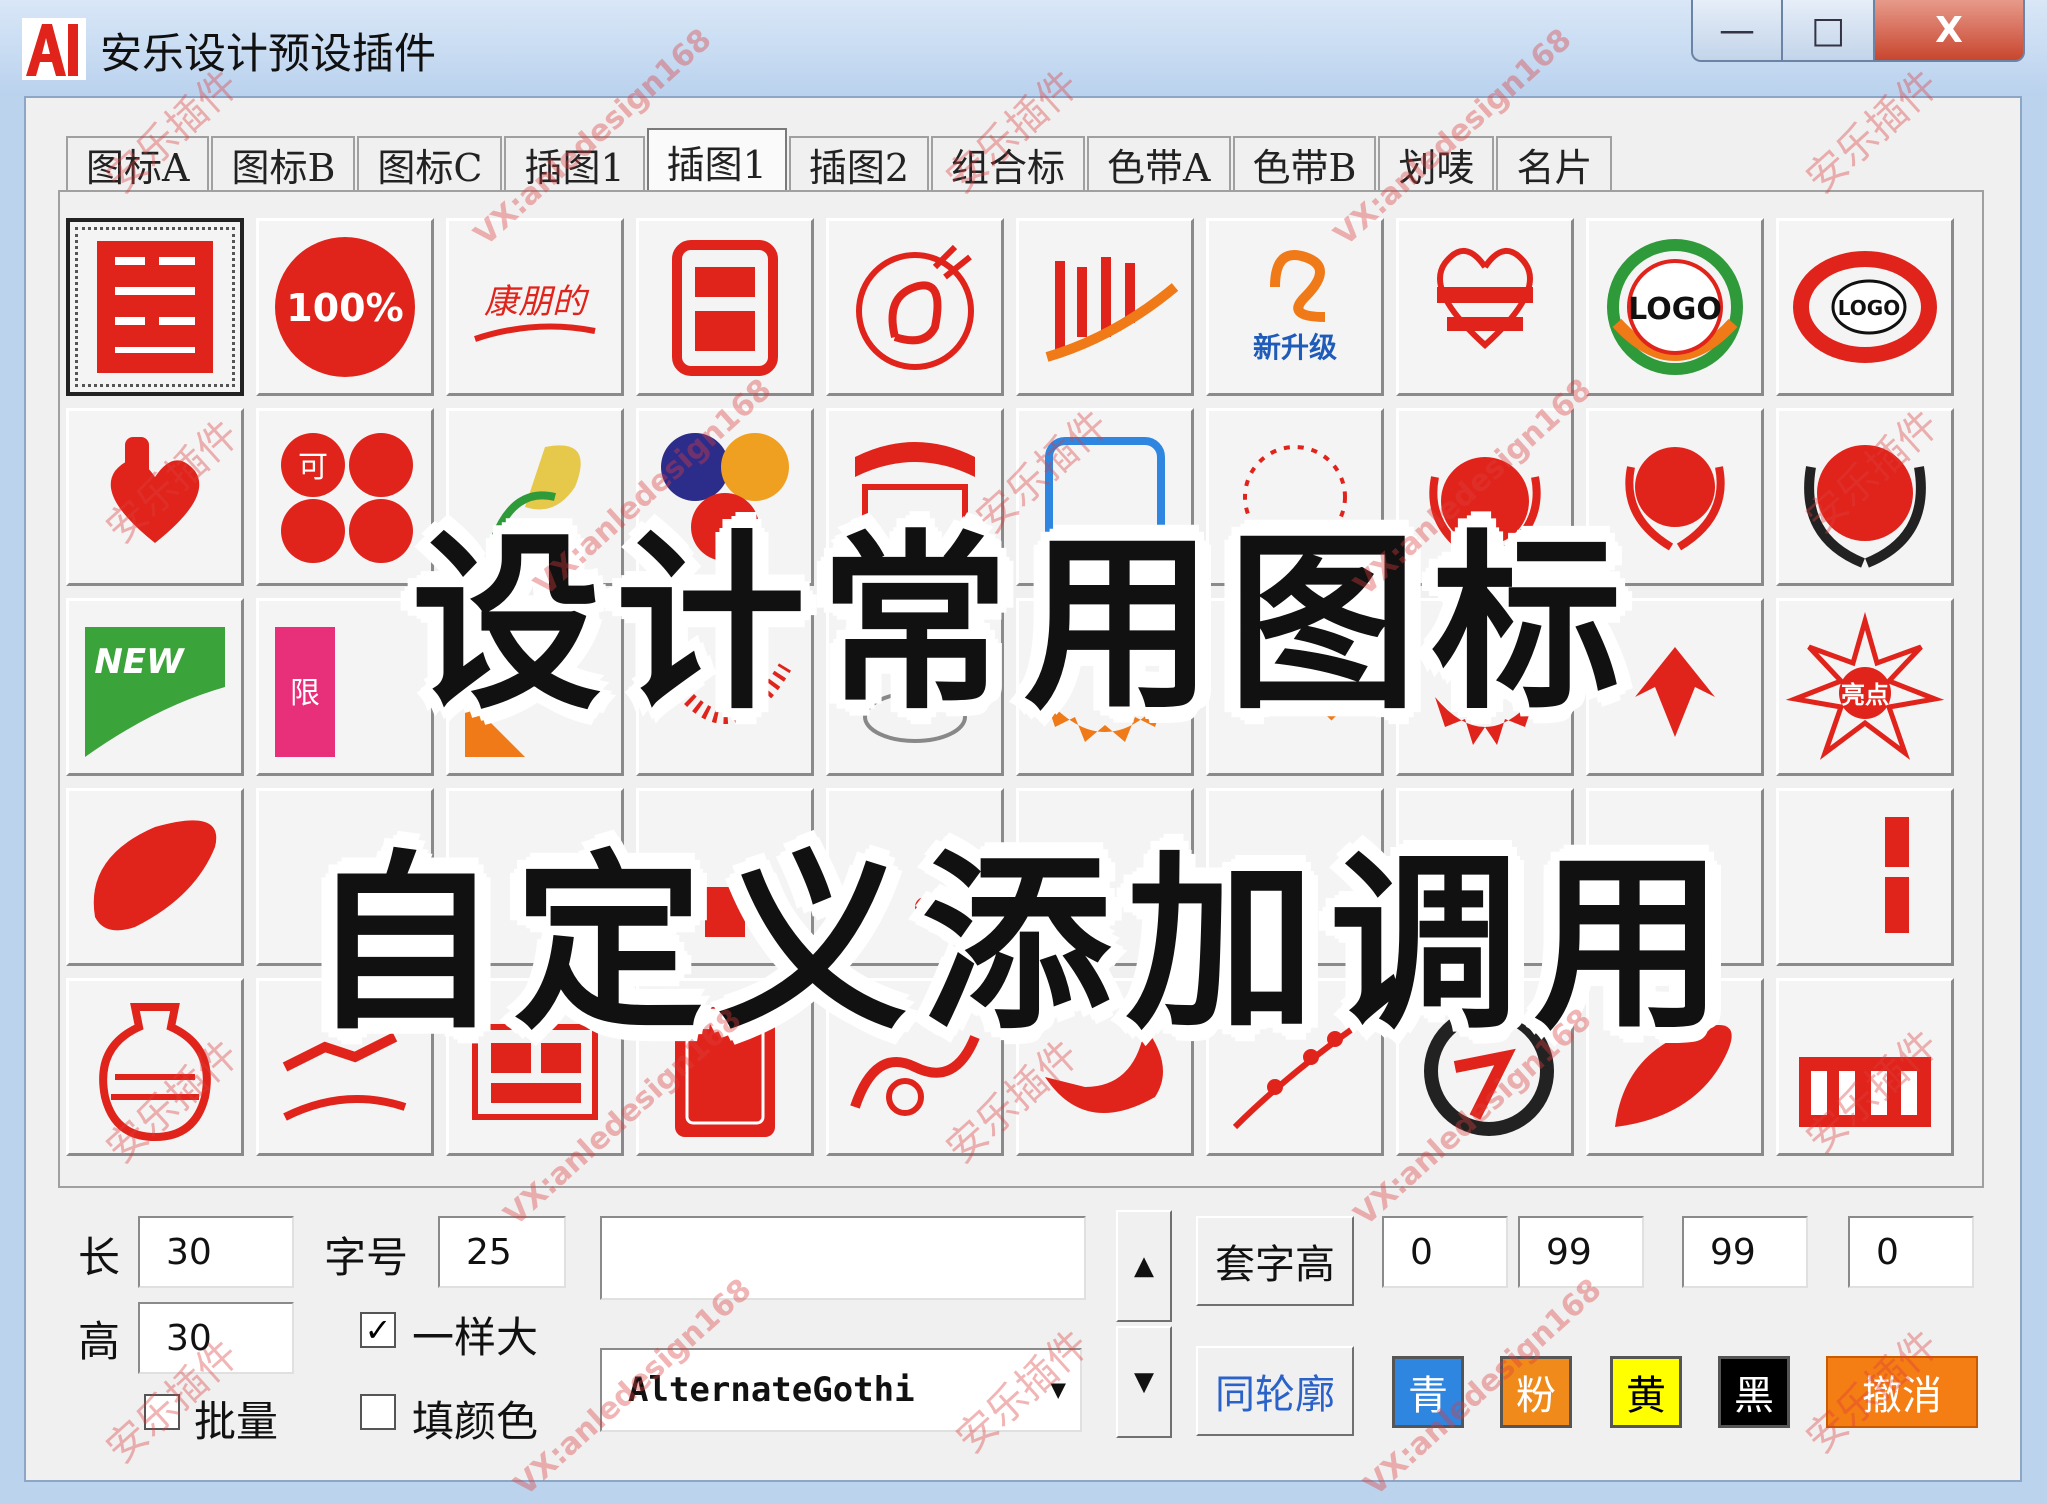 The height and width of the screenshot is (1504, 2047). Describe the element at coordinates (1536, 1392) in the screenshot. I see `magenta-button: 粉` at that location.